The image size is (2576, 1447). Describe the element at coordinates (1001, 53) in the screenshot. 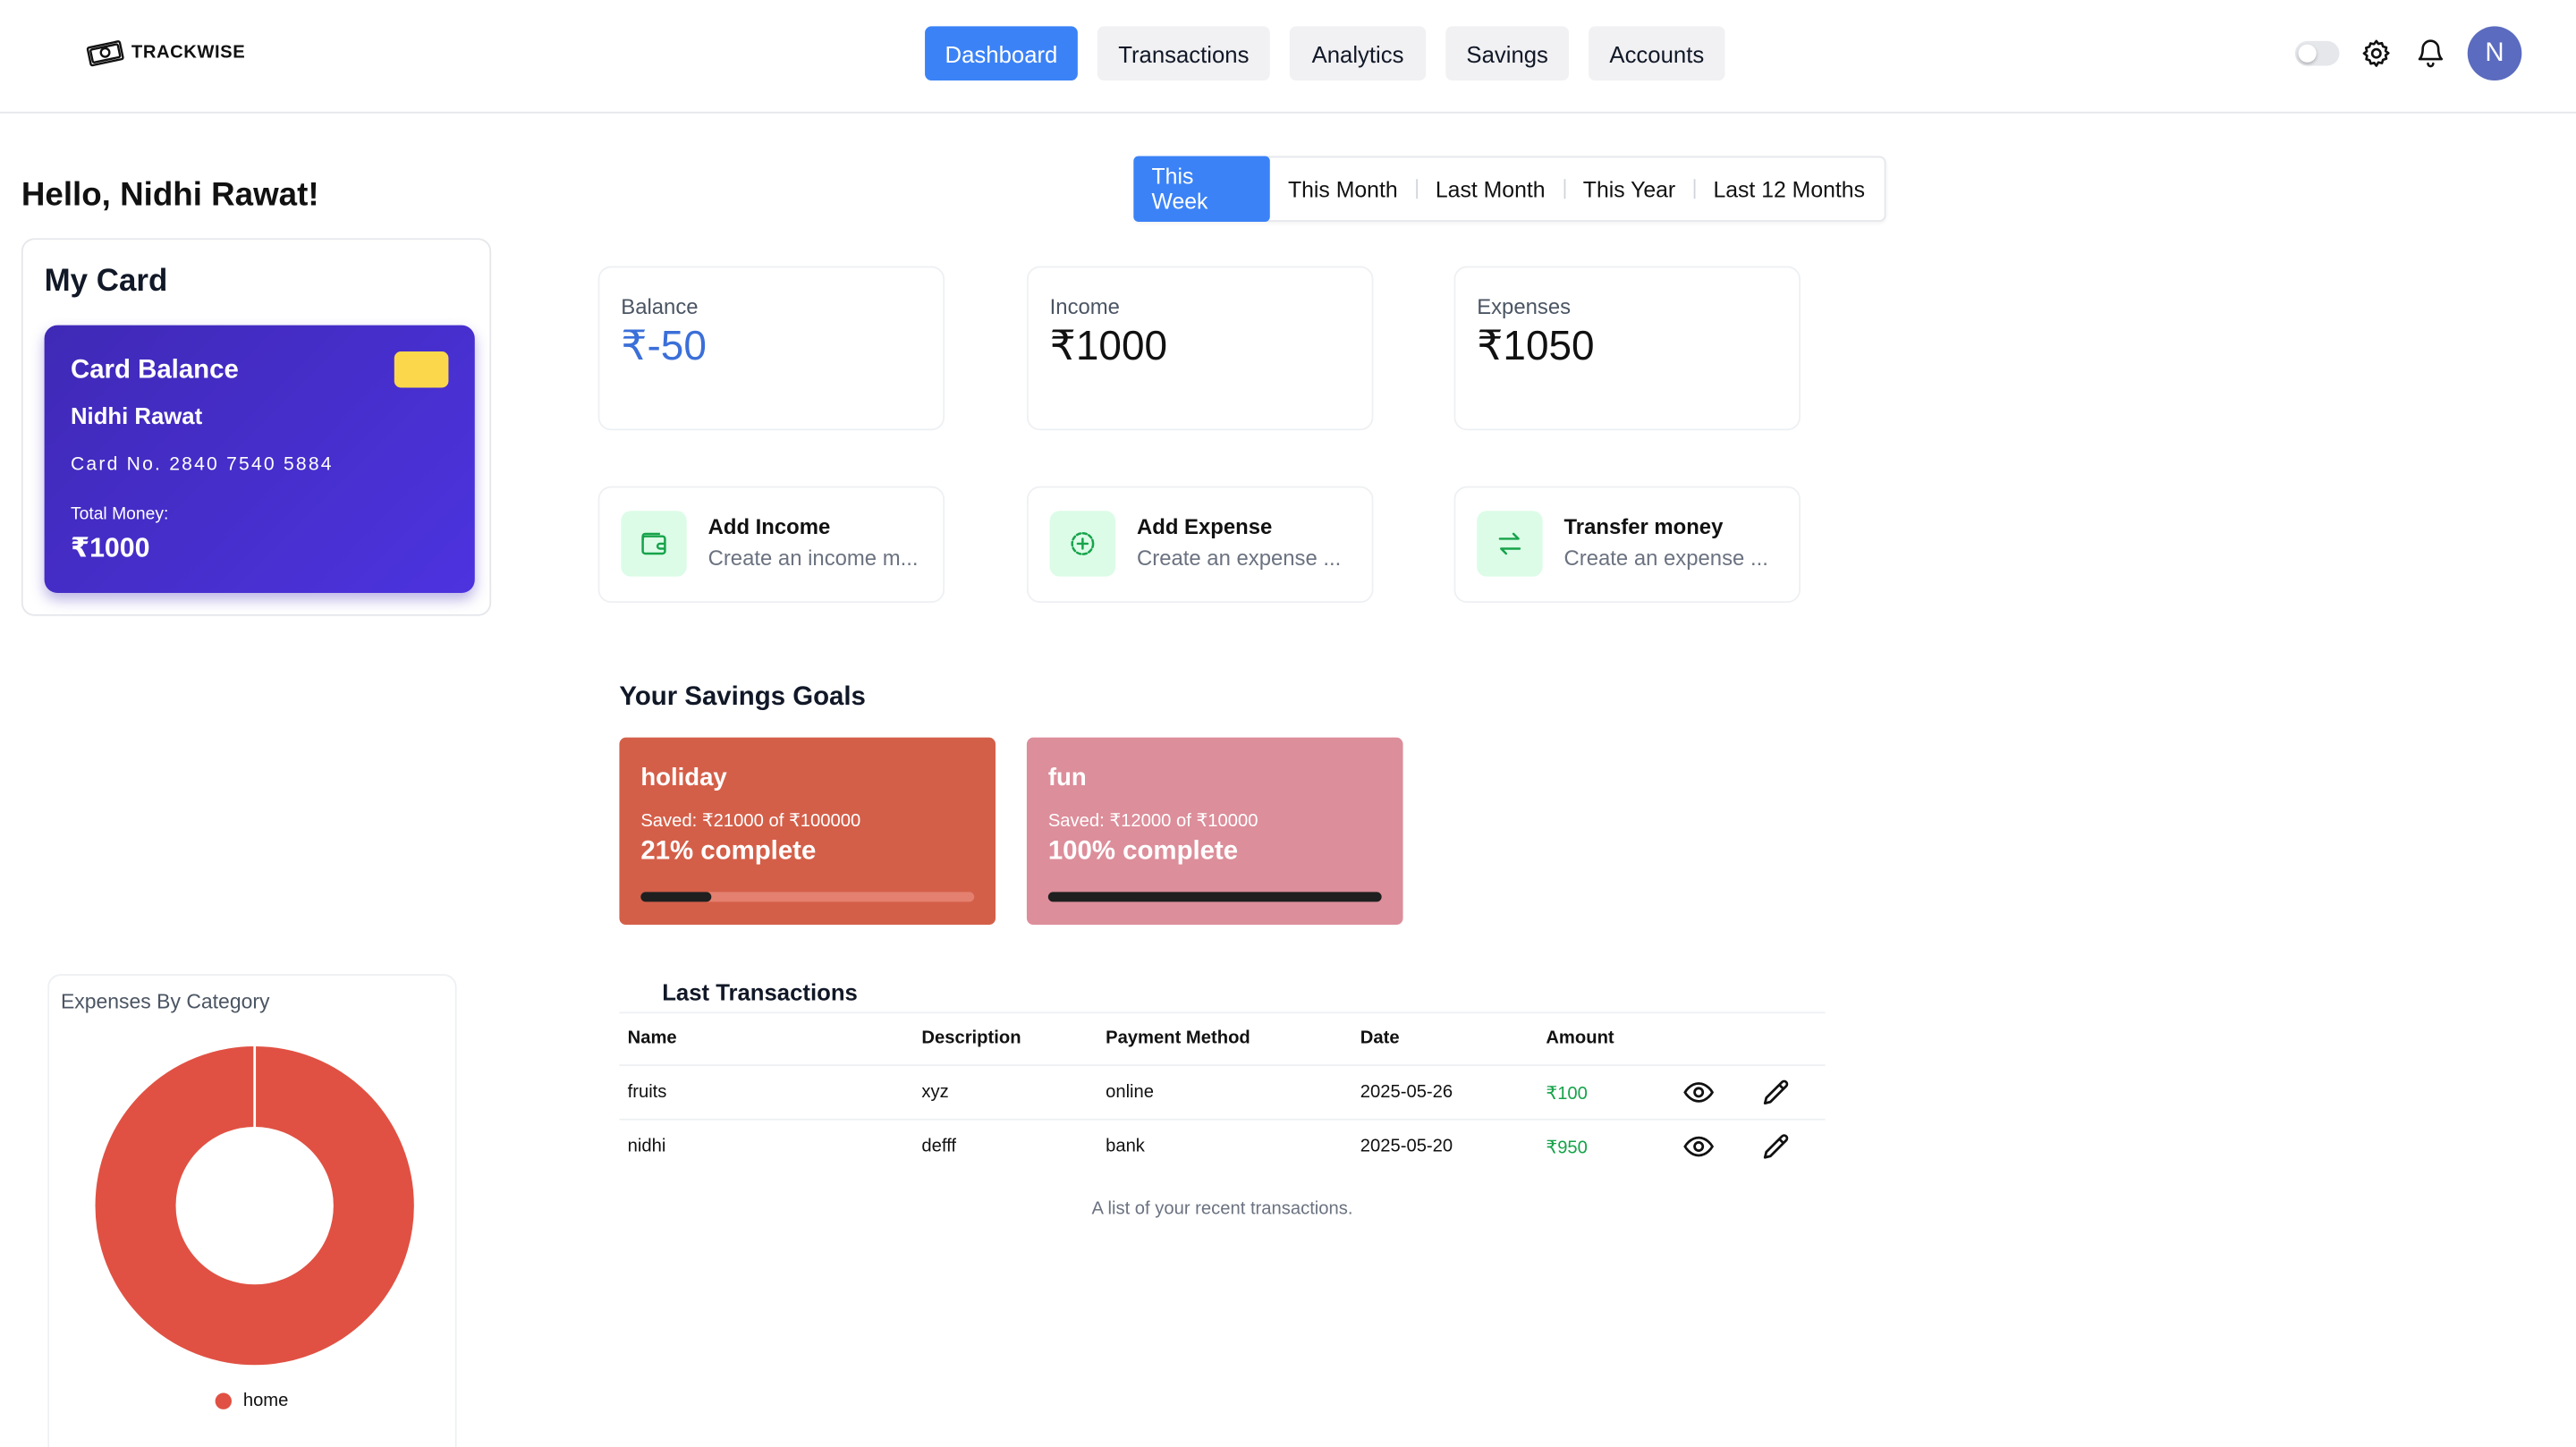

I see `nav-dashboard: Dashboard` at that location.